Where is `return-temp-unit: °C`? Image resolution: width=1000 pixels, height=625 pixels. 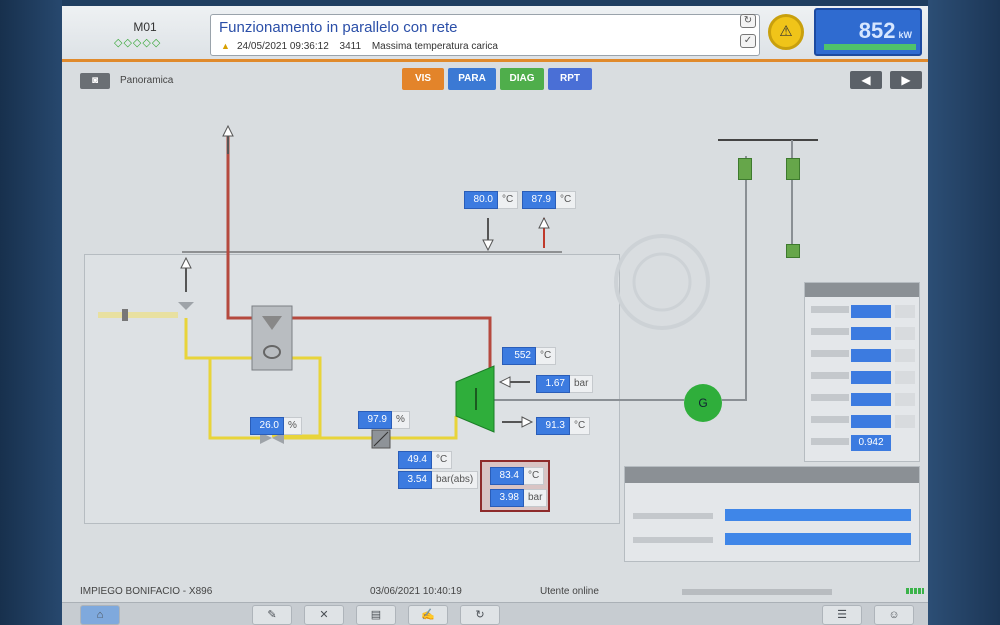
return-temp-unit: °C is located at coordinates (580, 426).